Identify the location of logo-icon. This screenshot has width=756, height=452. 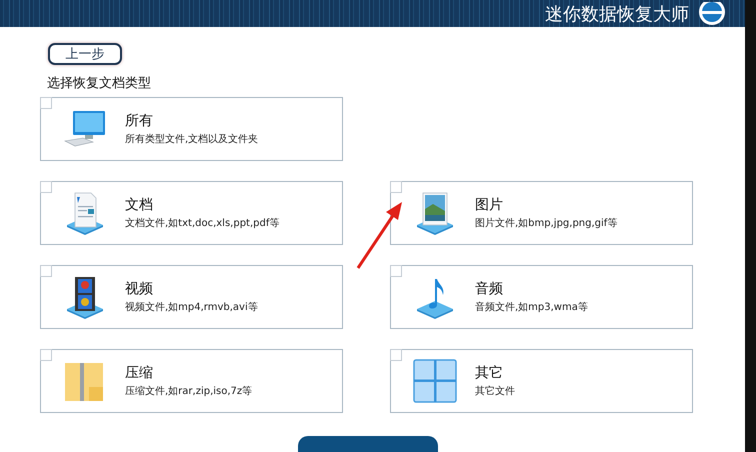
(712, 14).